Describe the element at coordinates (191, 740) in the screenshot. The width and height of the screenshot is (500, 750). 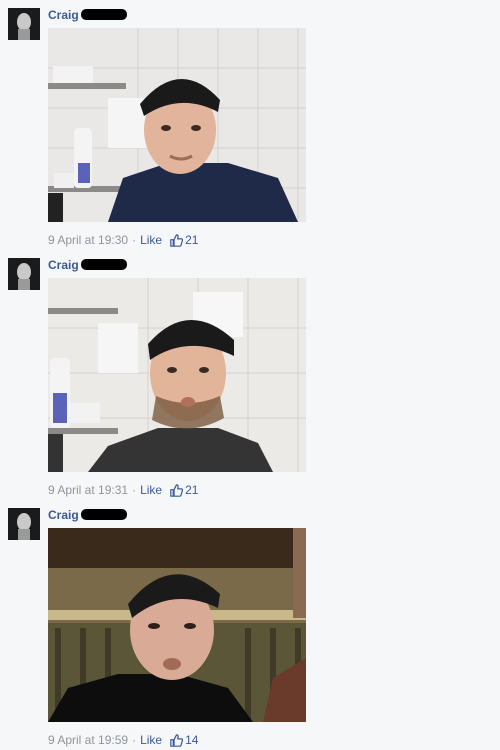
I see `like-count: 14` at that location.